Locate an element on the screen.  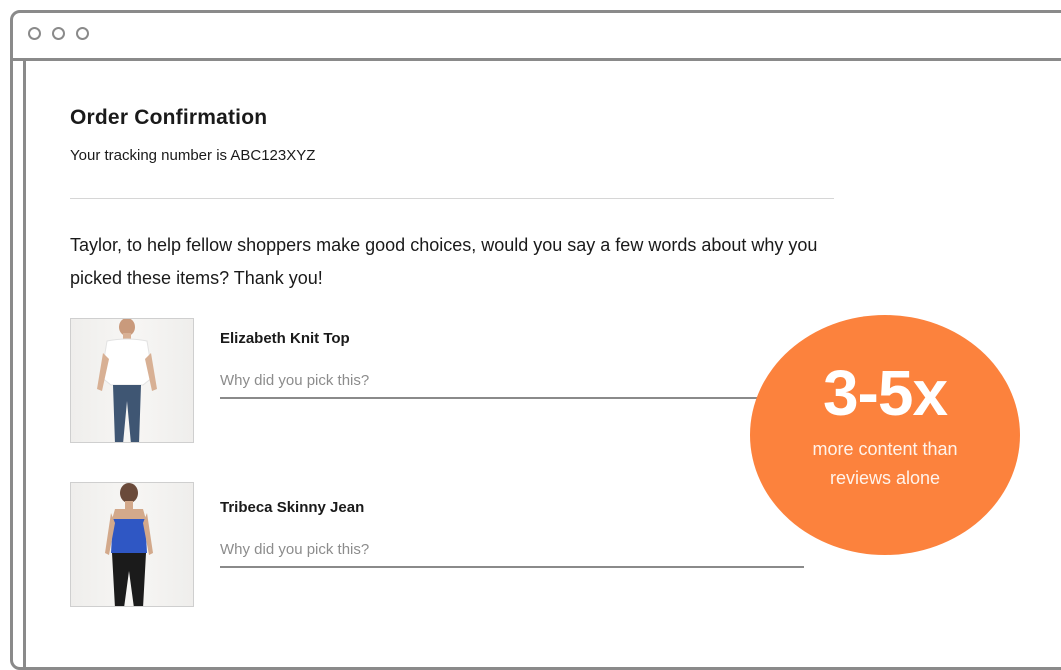
divider is located at coordinates (452, 198).